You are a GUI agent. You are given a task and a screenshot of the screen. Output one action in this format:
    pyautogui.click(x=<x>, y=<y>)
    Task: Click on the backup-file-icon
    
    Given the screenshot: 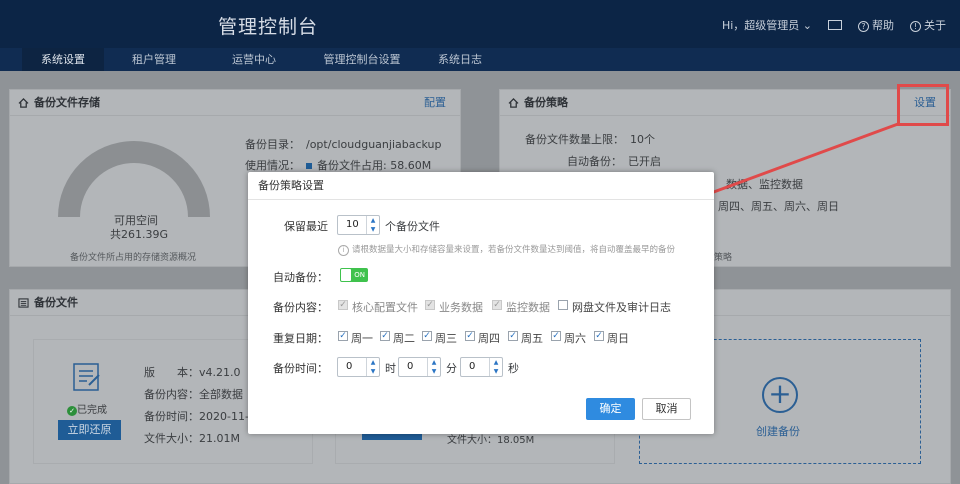 What is the action you would take?
    pyautogui.click(x=86, y=377)
    